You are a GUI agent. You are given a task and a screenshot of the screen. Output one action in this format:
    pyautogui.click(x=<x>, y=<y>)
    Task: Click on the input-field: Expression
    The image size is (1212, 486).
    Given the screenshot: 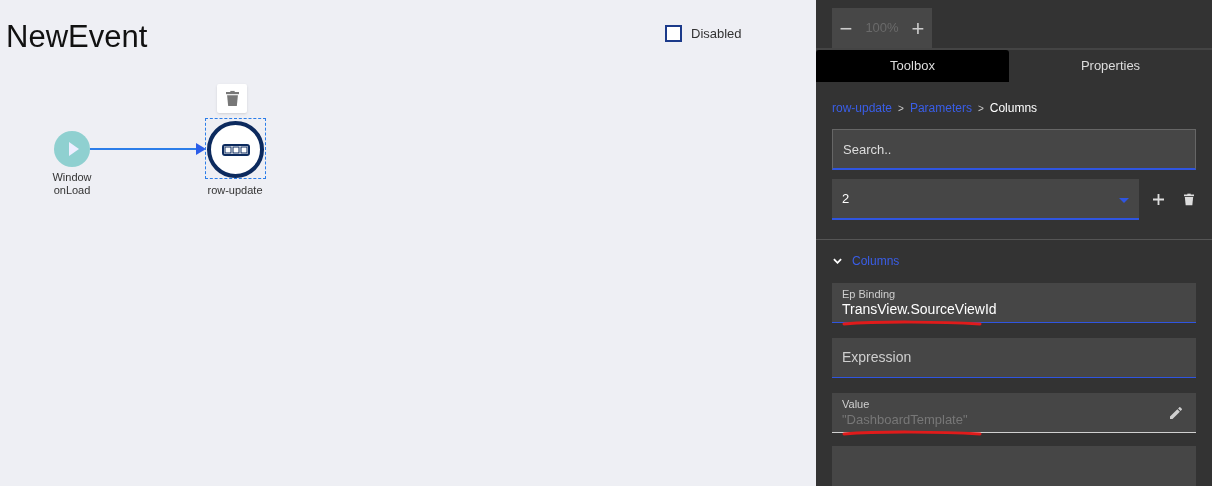 What is the action you would take?
    pyautogui.click(x=1014, y=358)
    